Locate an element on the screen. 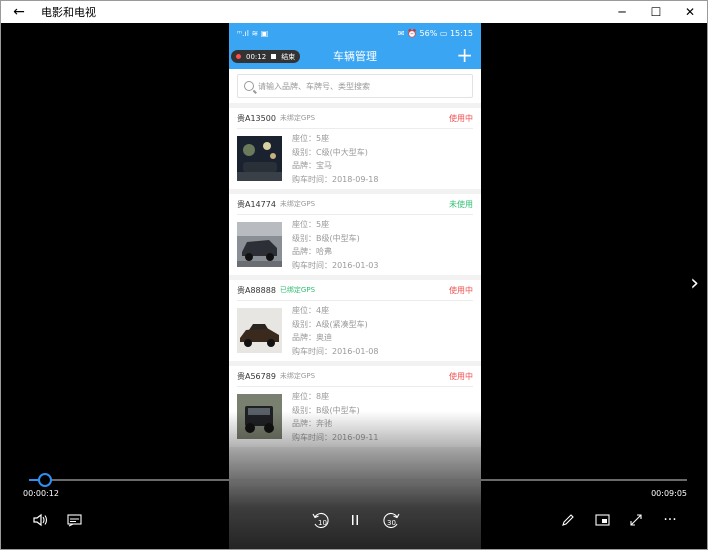  vehicle-card-header: 贵A13500 未绑定GPS 使用中 is located at coordinates (355, 118).